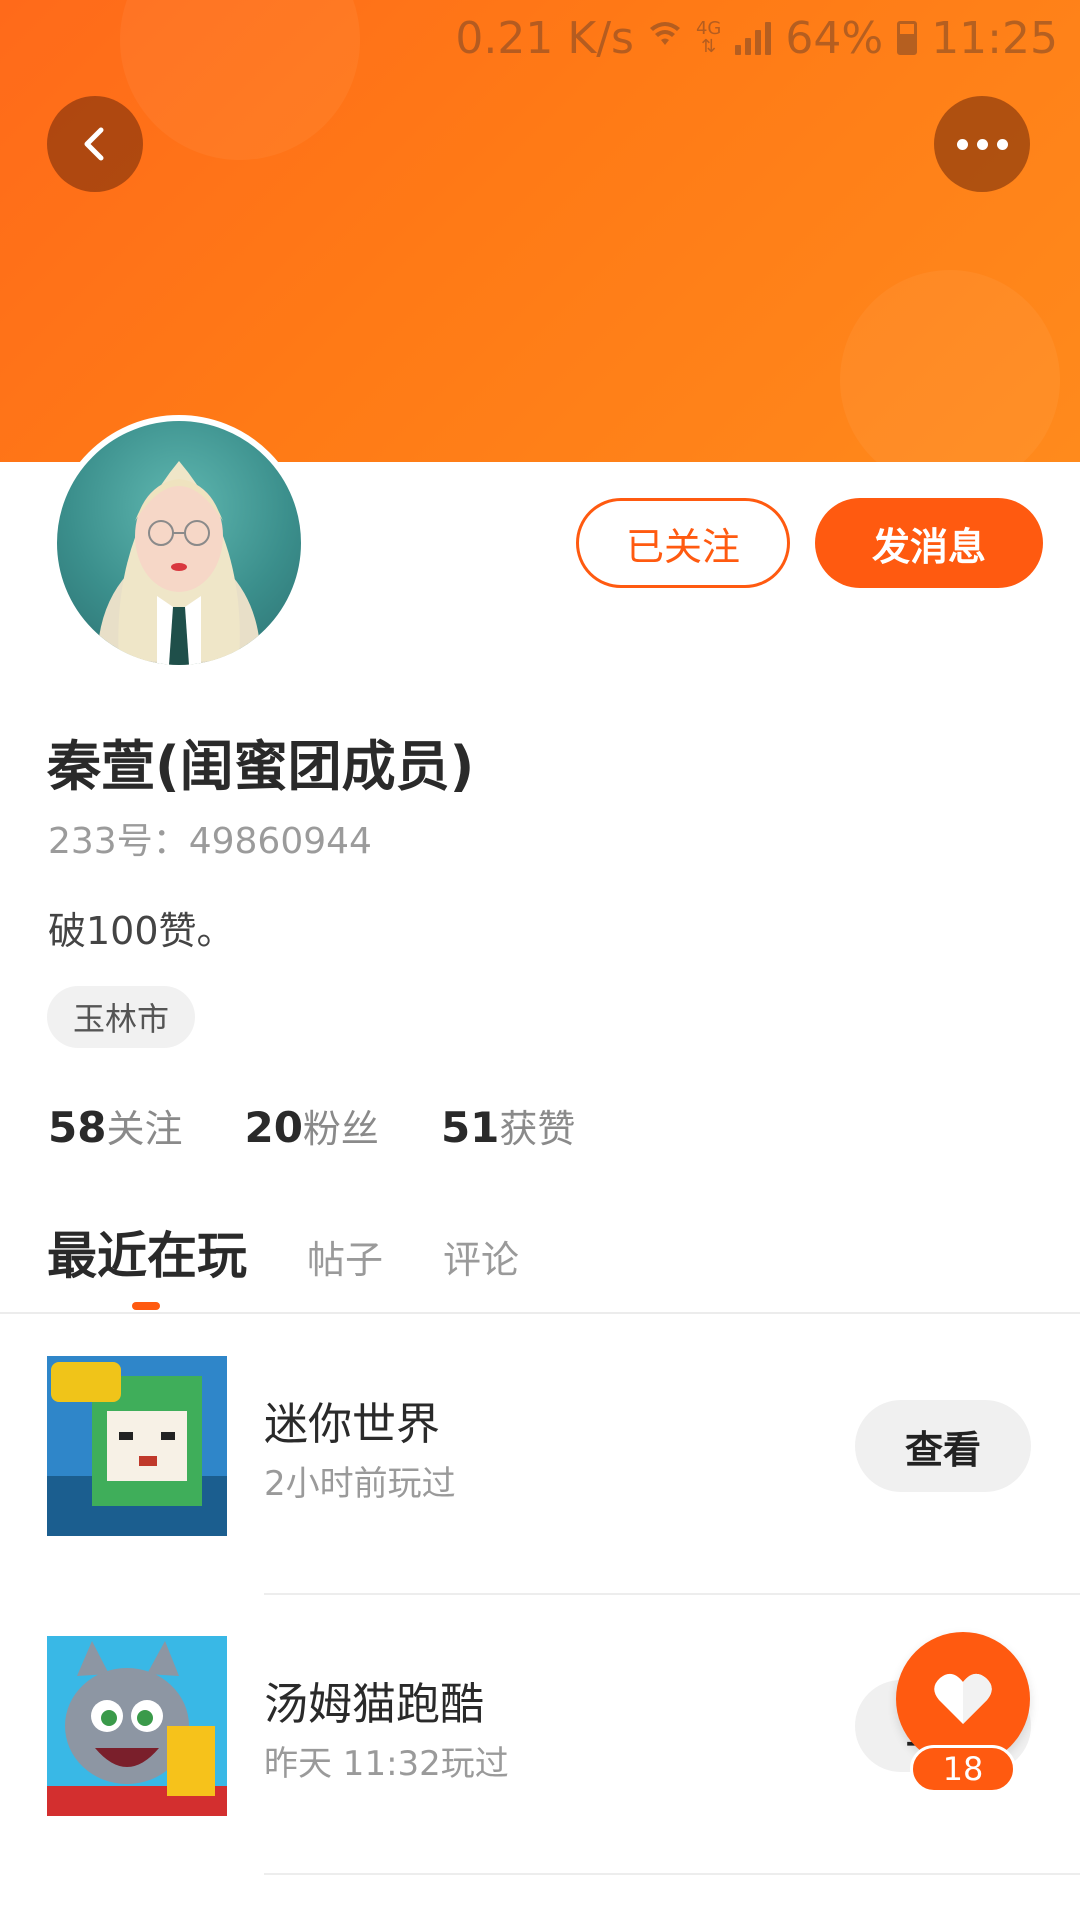  Describe the element at coordinates (147, 1252) in the screenshot. I see `tab-recently-played: 最近在玩` at that location.